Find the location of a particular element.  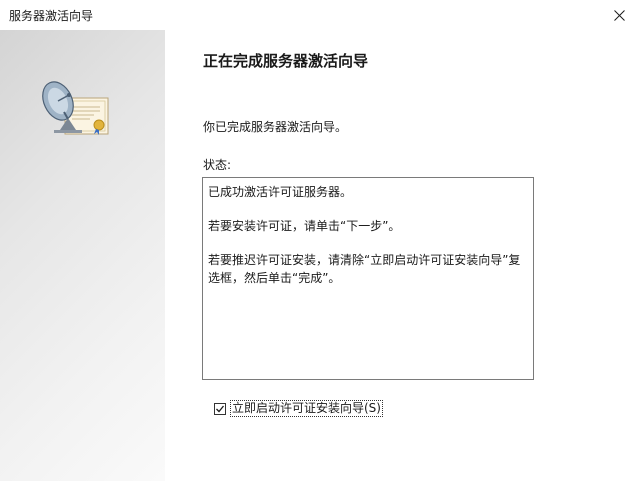

close-icon is located at coordinates (619, 15).